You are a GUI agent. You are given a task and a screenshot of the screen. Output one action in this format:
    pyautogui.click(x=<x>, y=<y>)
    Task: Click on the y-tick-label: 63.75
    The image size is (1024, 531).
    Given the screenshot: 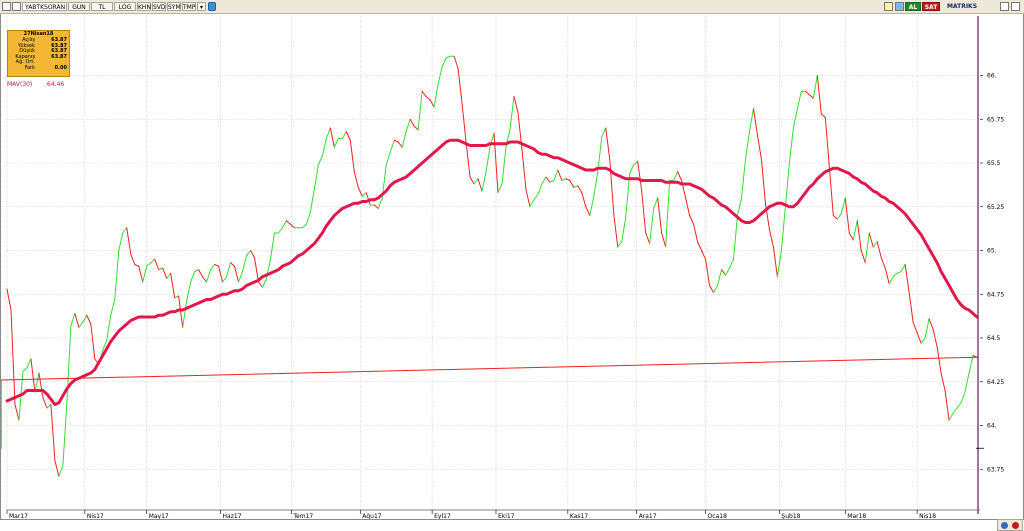 What is the action you would take?
    pyautogui.click(x=995, y=469)
    